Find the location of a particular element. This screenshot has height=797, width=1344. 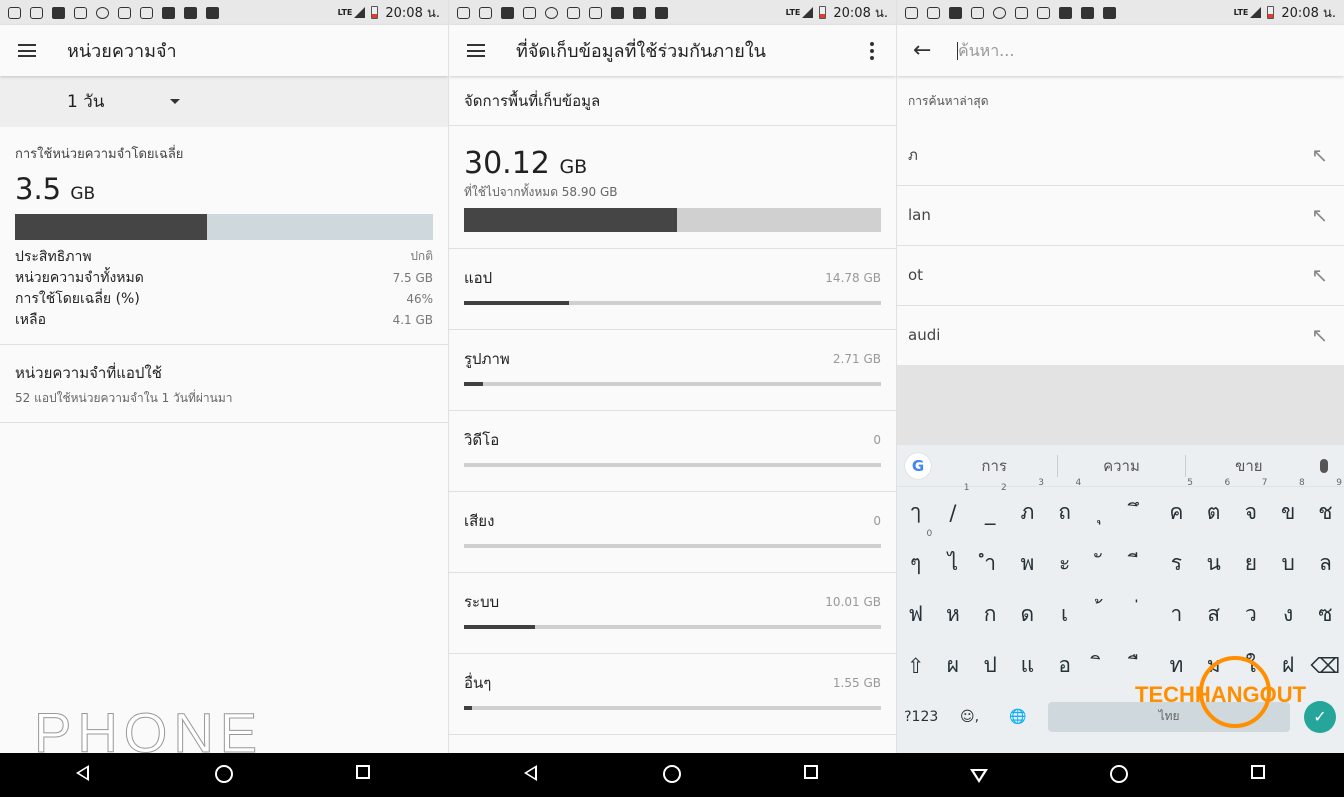

keyboard-key: ถ4 is located at coordinates (1064, 503).